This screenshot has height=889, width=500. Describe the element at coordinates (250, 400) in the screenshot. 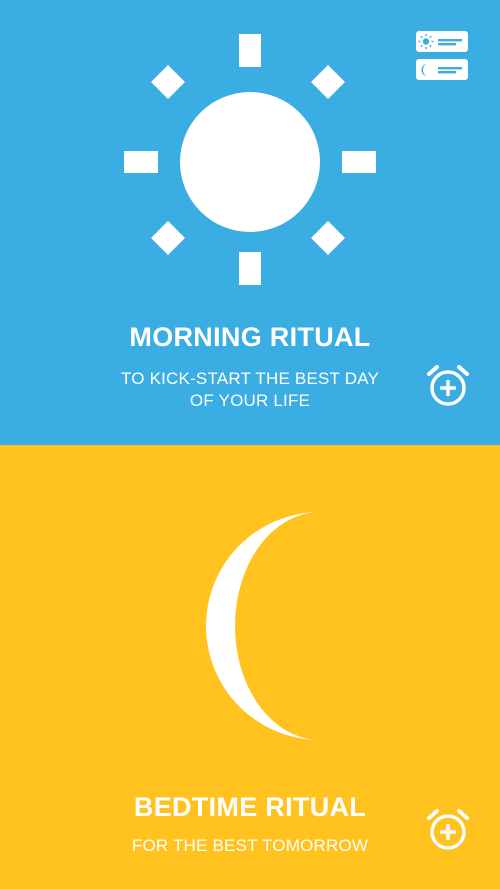

I see `morning-subtitle-line2: OF YOUR LIFE` at that location.